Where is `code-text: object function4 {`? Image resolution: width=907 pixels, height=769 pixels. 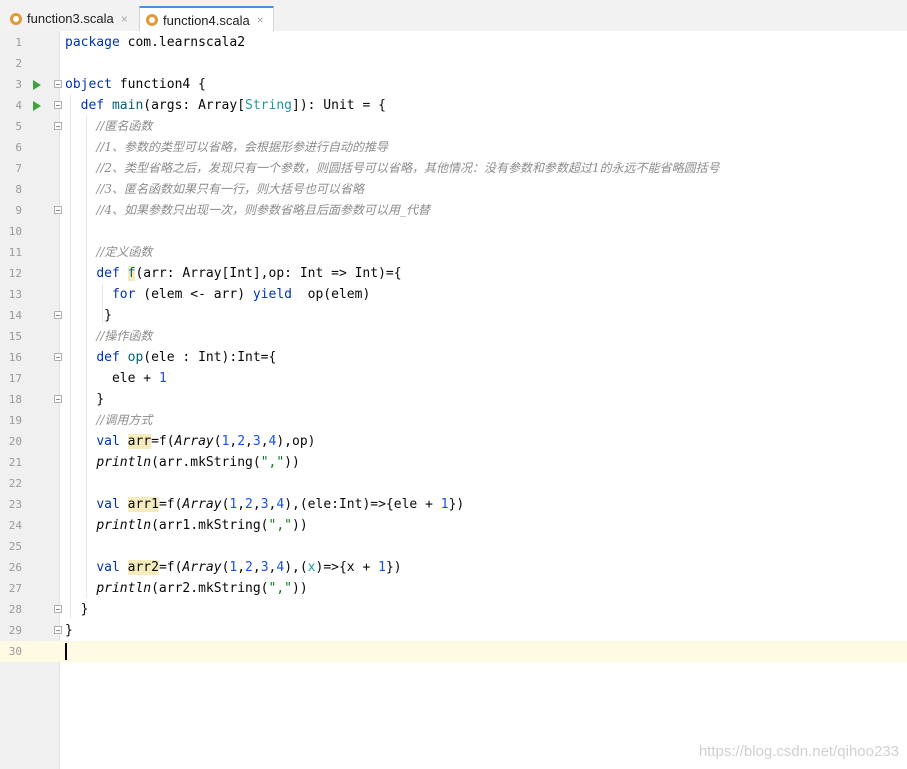 code-text: object function4 { is located at coordinates (135, 84).